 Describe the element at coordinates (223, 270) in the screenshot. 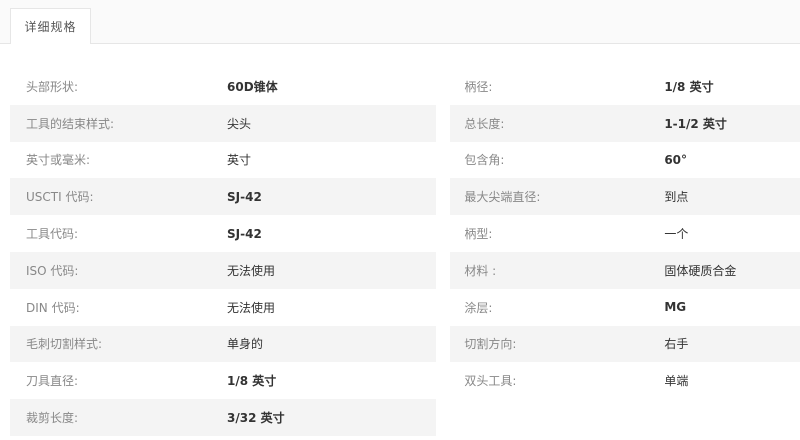

I see `spec-row: ISO 代码: 无法使用` at that location.